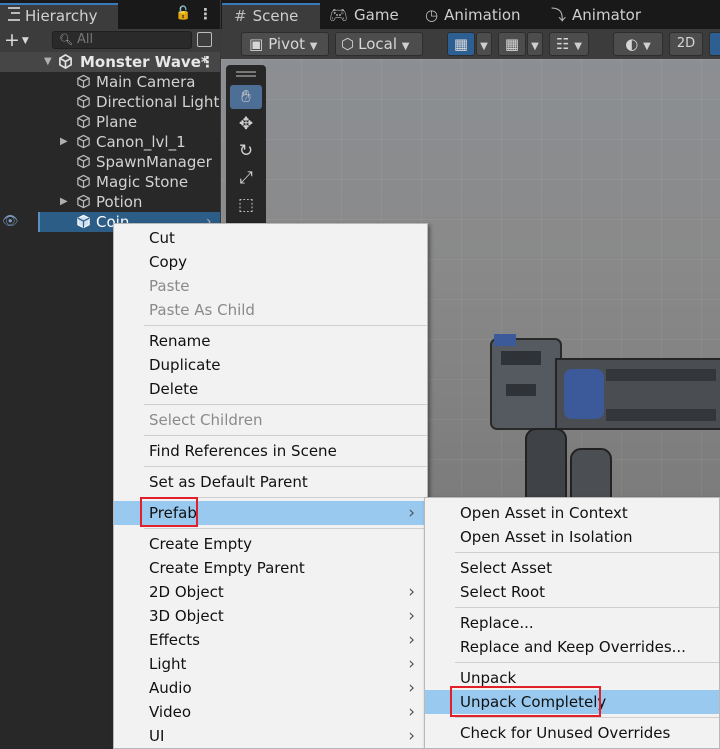  I want to click on hierarchy-item: Magic Stone, so click(110, 182).